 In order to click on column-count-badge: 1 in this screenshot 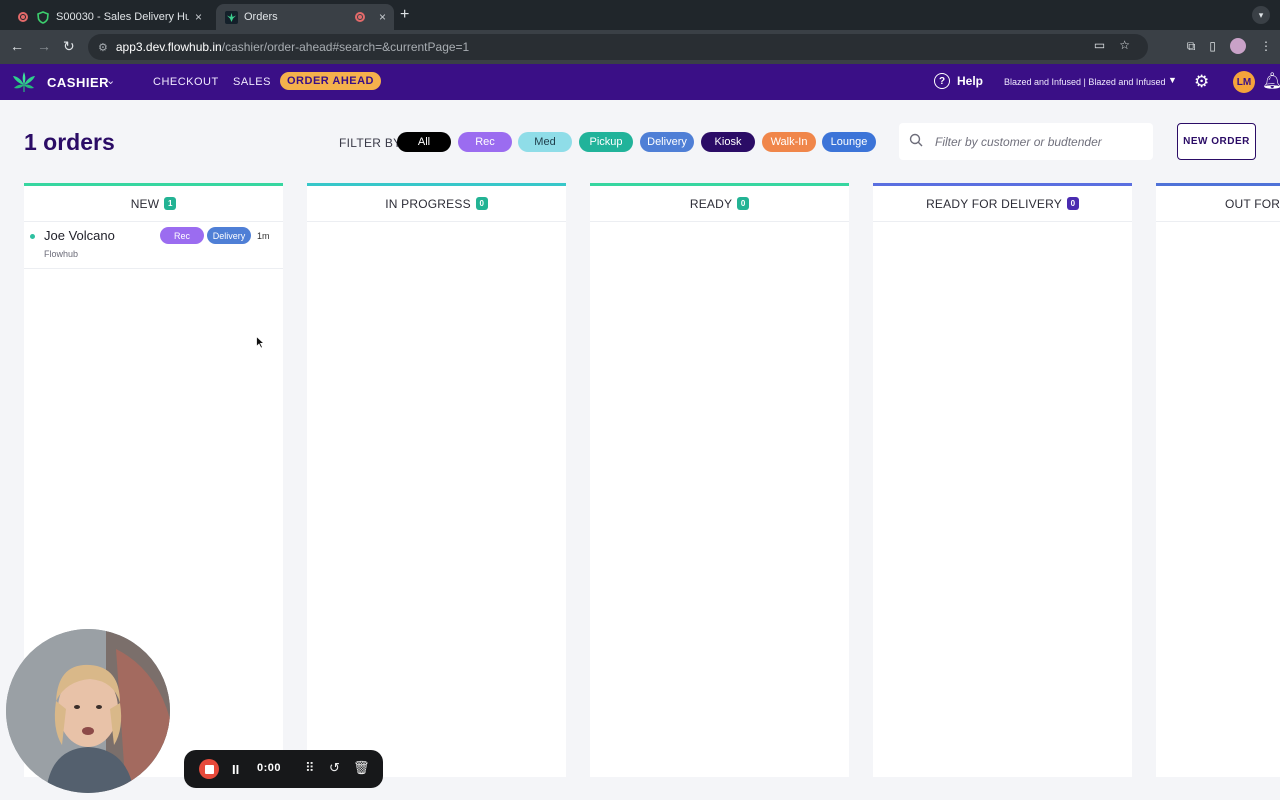, I will do `click(170, 203)`.